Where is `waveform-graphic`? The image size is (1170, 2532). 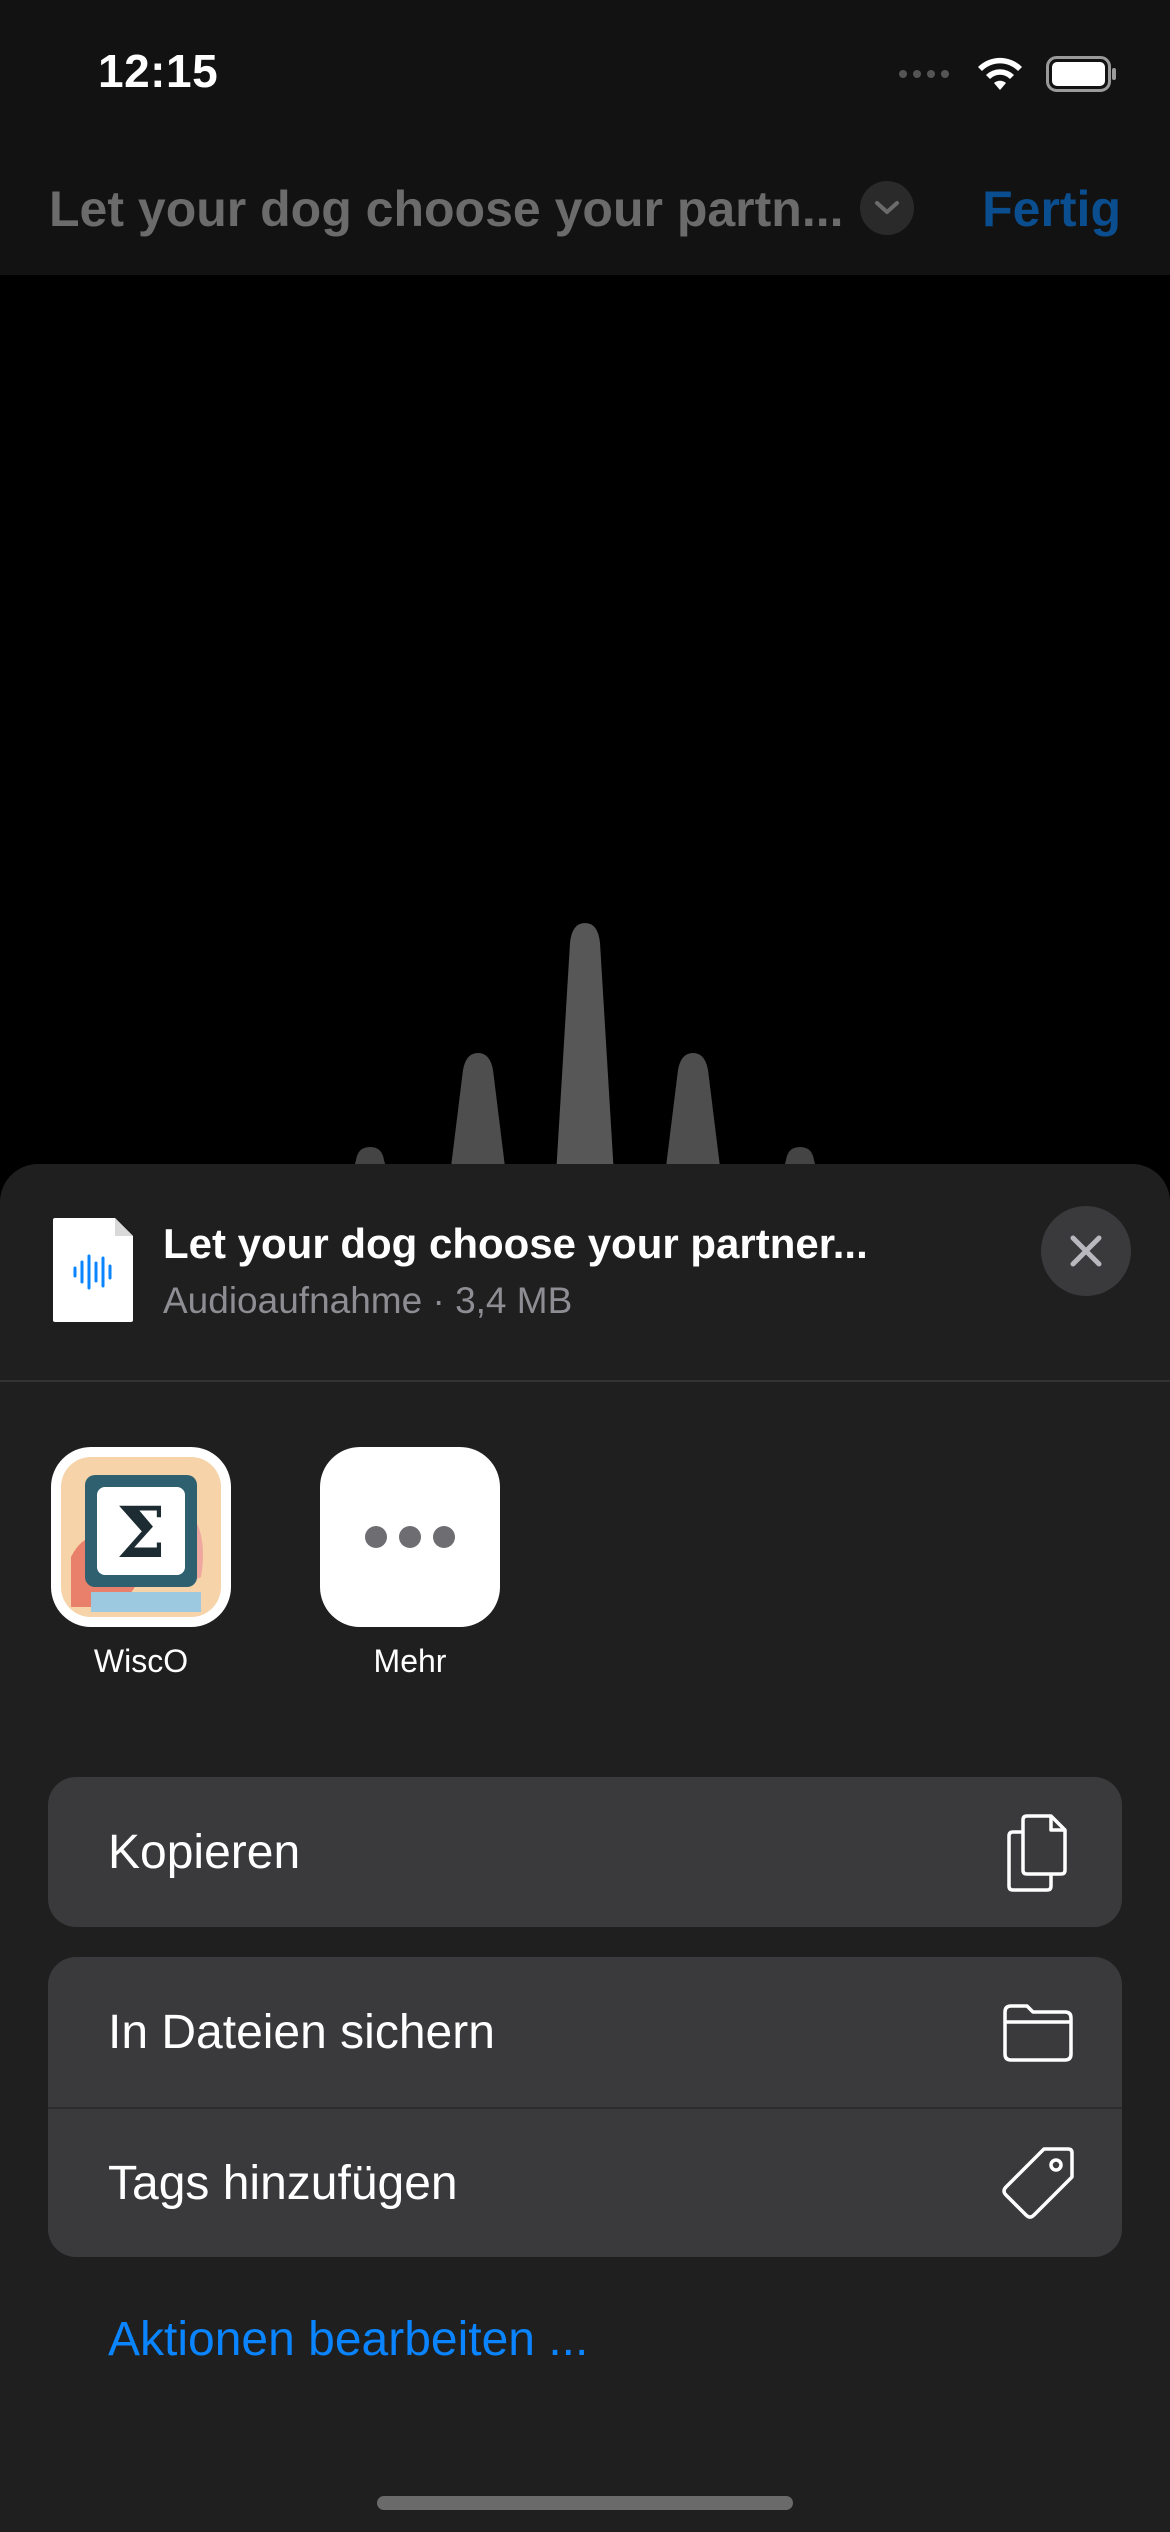 waveform-graphic is located at coordinates (585, 1049).